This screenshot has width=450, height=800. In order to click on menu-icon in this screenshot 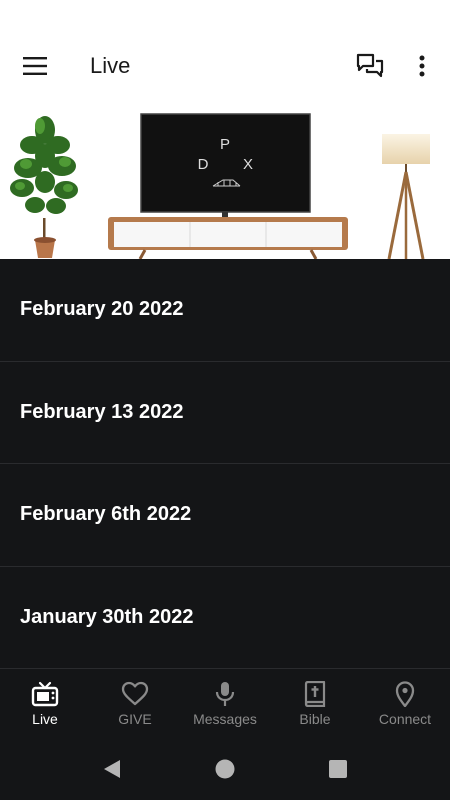, I will do `click(35, 66)`.